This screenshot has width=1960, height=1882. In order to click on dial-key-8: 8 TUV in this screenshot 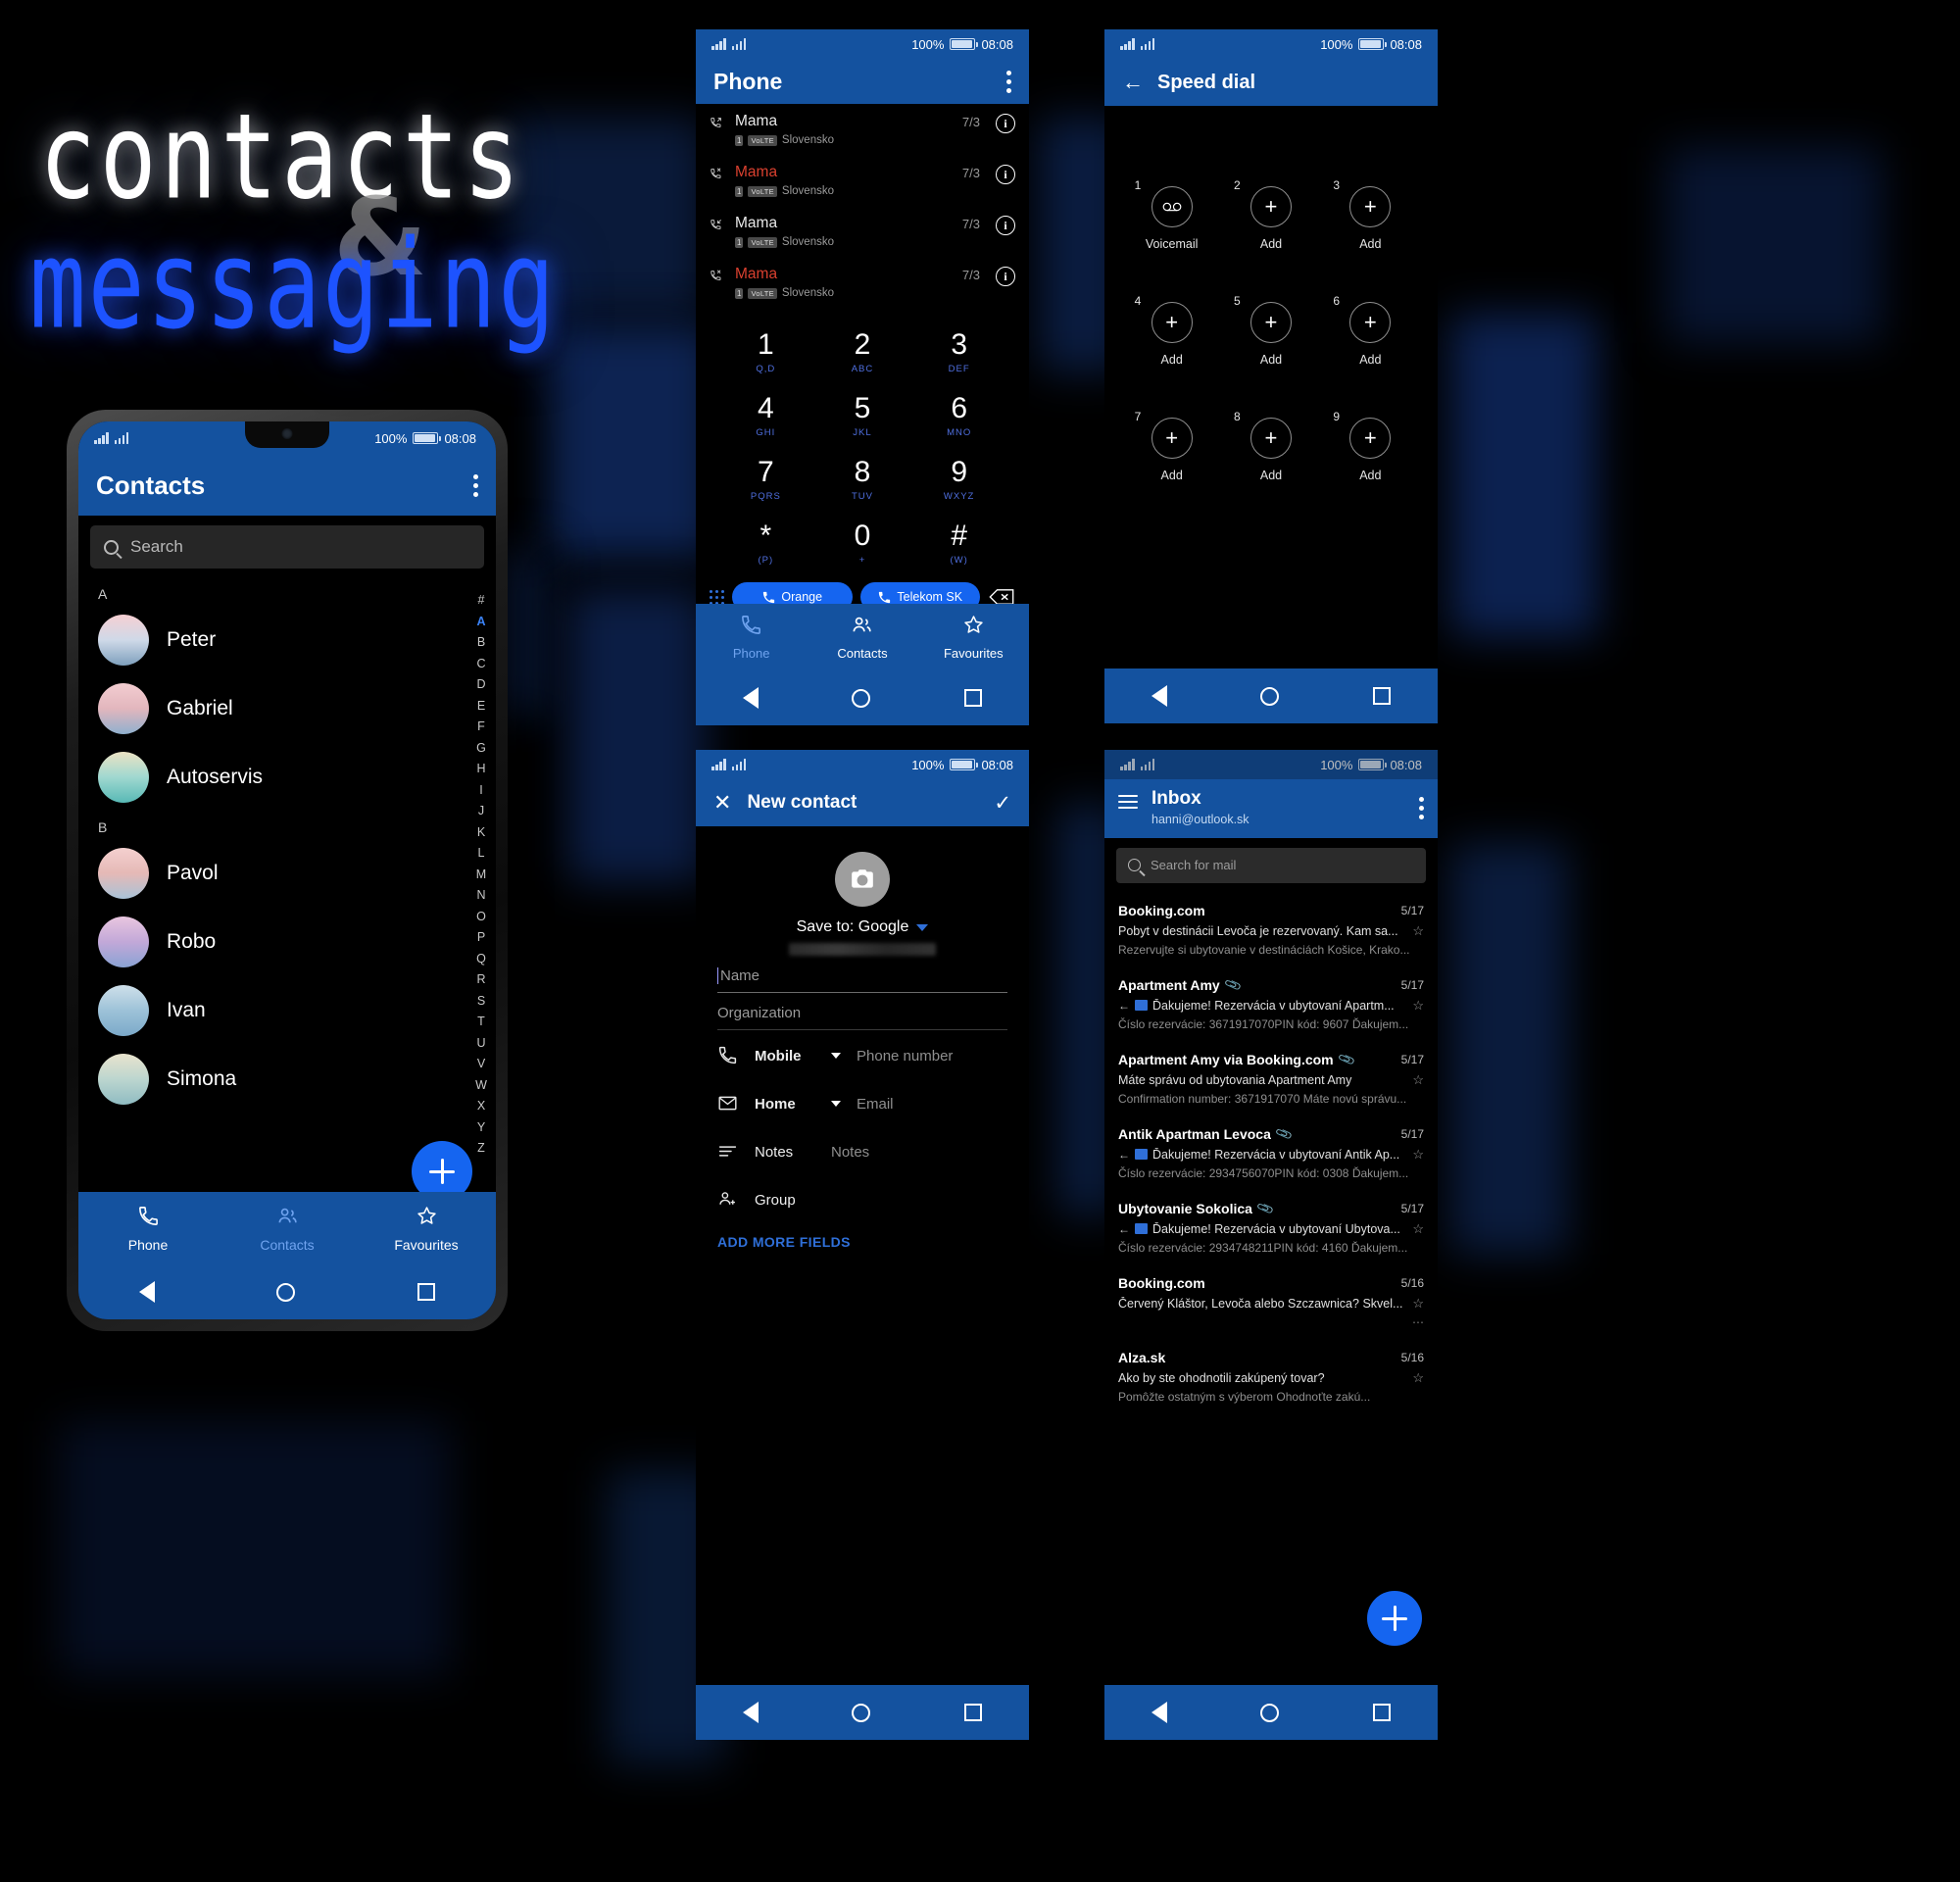, I will do `click(862, 479)`.